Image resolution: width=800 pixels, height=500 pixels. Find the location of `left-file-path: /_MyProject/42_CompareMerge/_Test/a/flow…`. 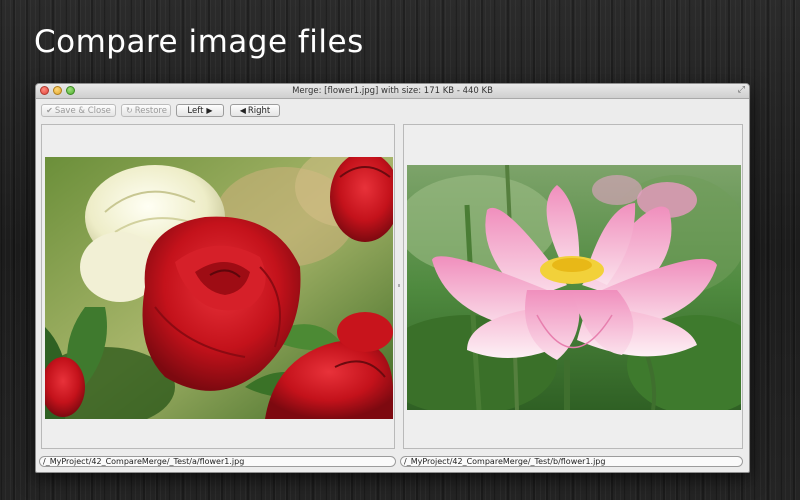

left-file-path: /_MyProject/42_CompareMerge/_Test/a/flow… is located at coordinates (217, 461).